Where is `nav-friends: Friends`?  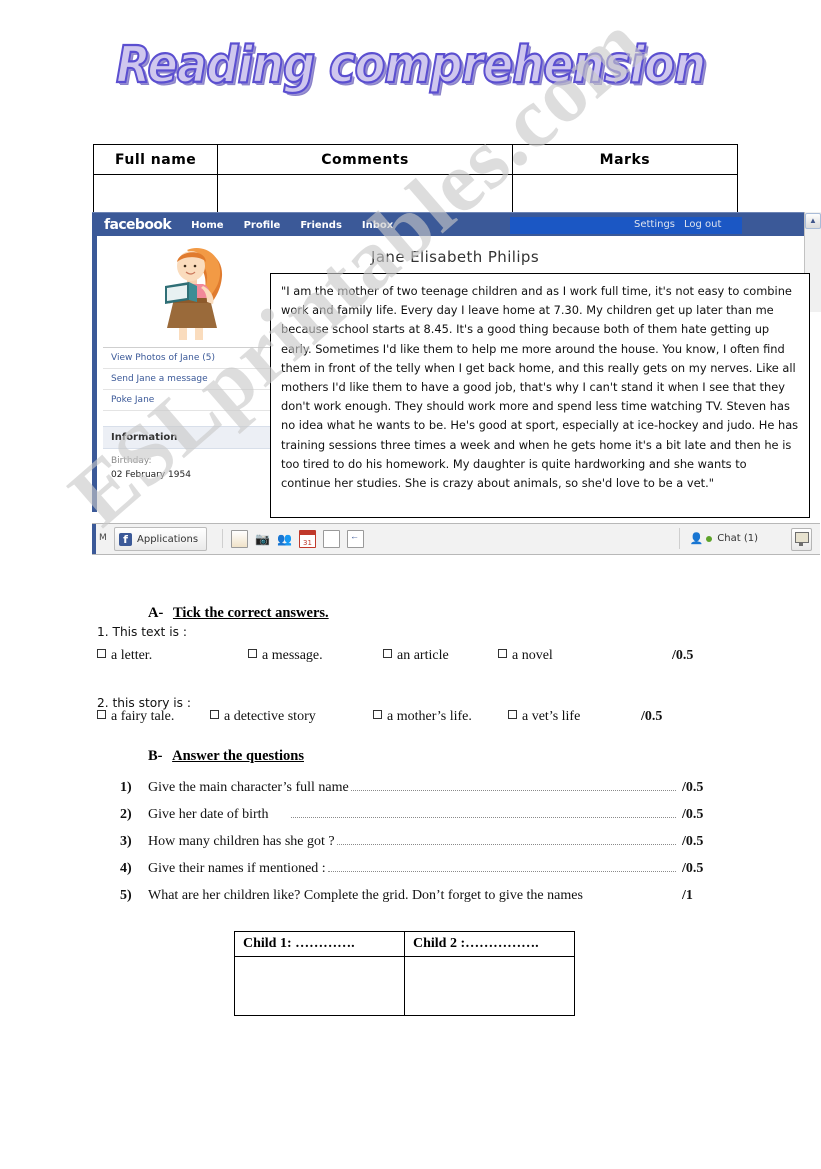
nav-friends: Friends is located at coordinates (321, 225).